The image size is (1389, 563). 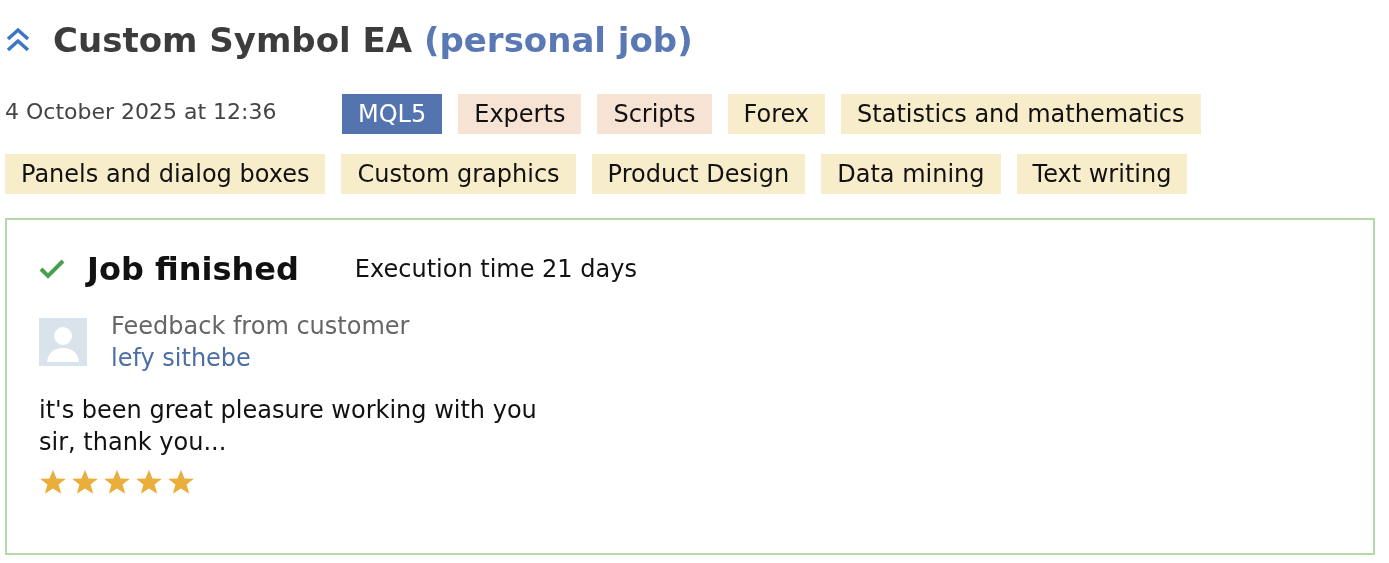 What do you see at coordinates (1021, 114) in the screenshot?
I see `tag: Statistics and mathematics` at bounding box center [1021, 114].